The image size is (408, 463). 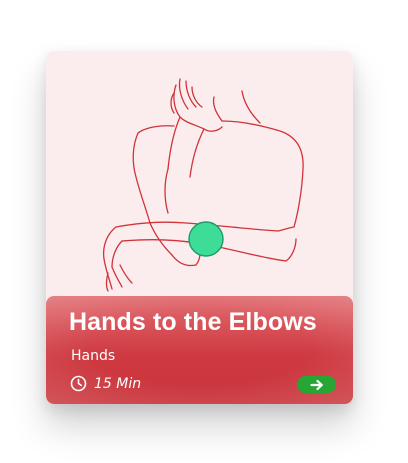 What do you see at coordinates (78, 383) in the screenshot?
I see `clock-icon` at bounding box center [78, 383].